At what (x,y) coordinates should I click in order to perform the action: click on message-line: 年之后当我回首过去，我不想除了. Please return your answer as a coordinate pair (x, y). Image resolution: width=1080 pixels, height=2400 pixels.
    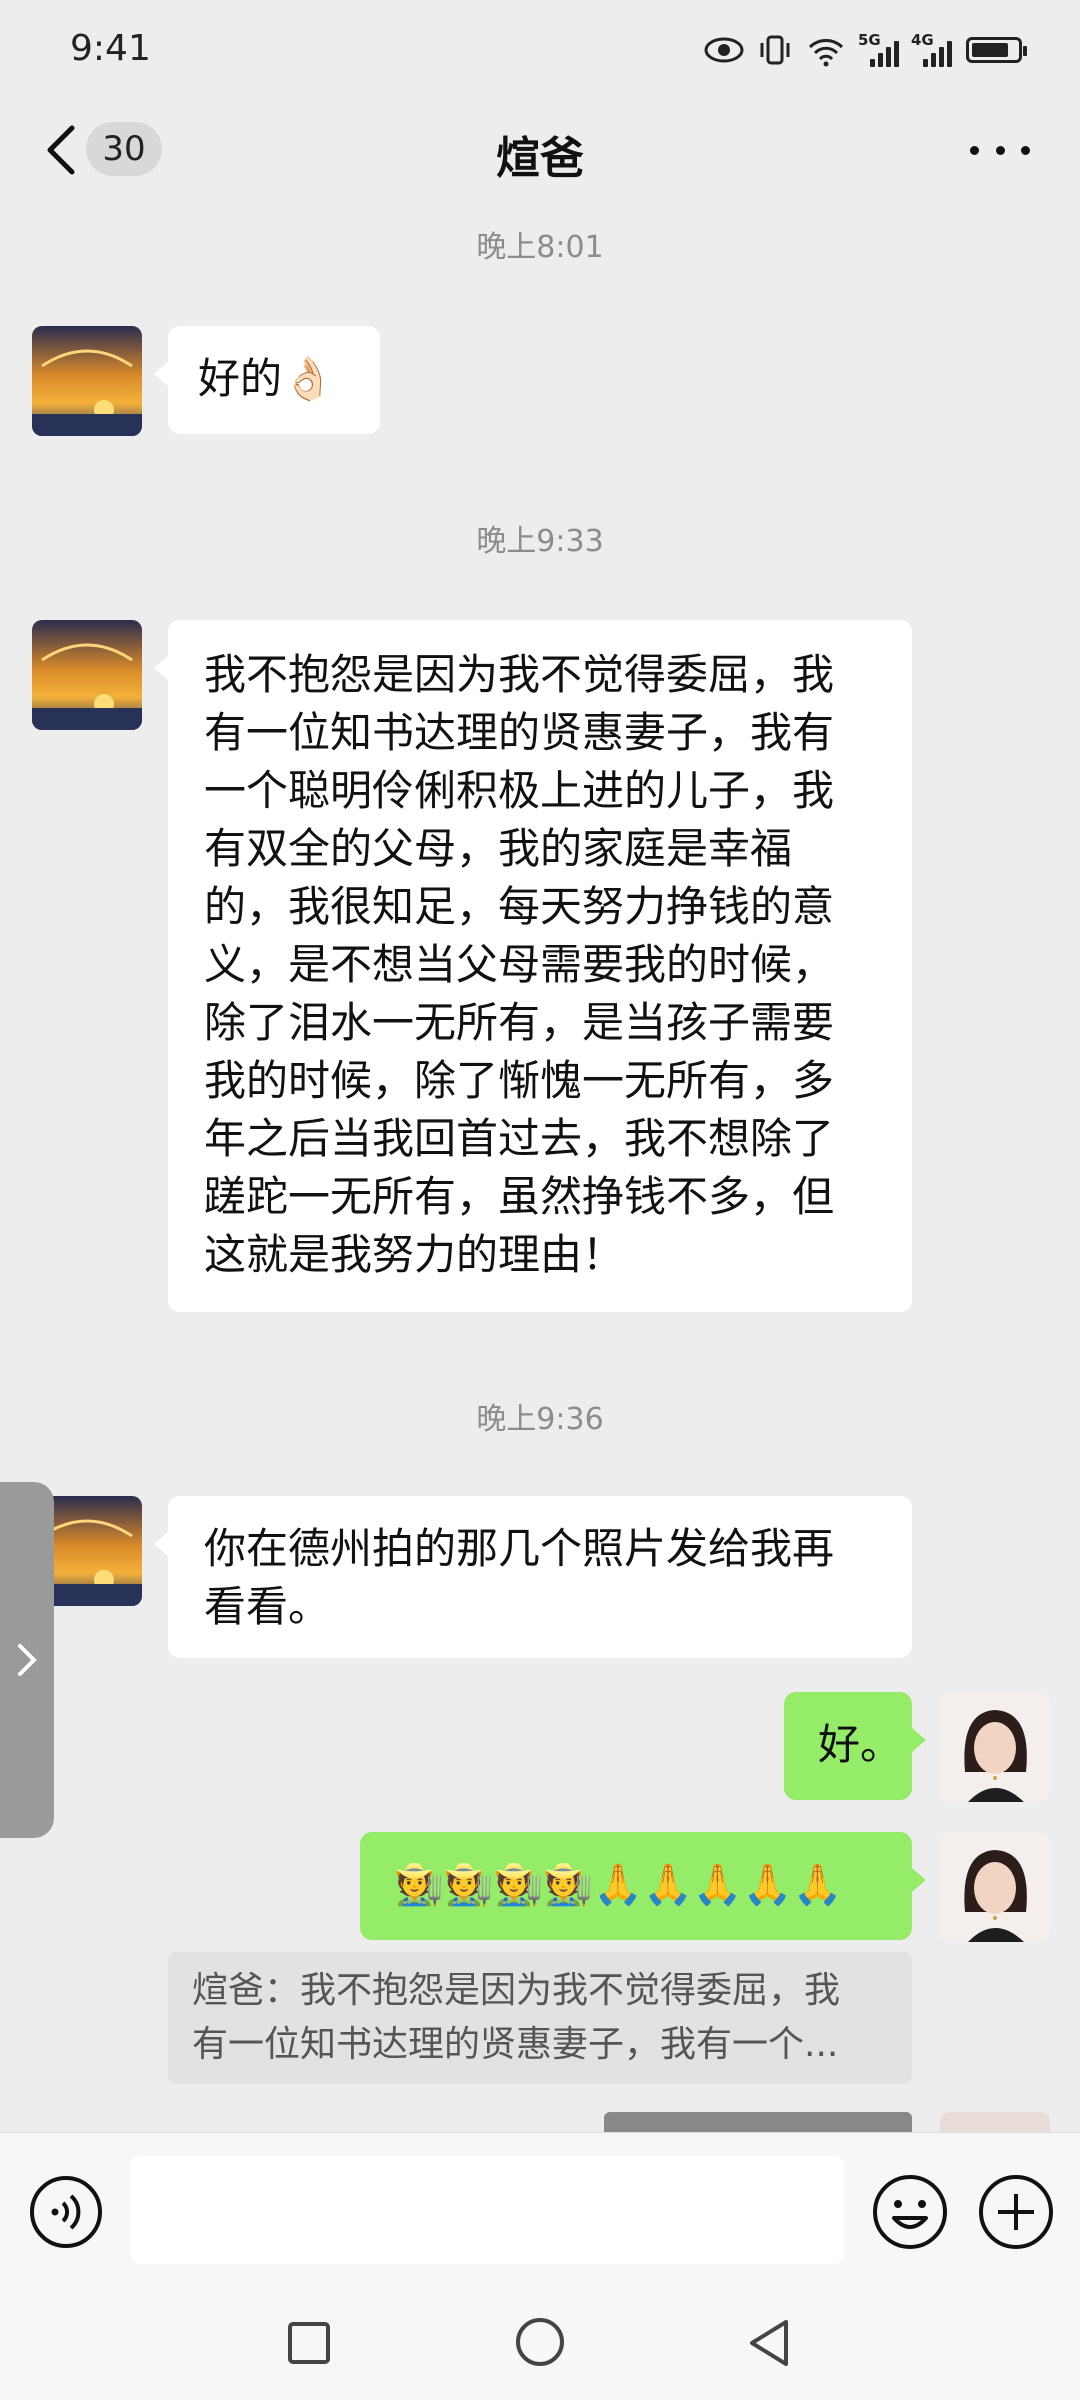
    Looking at the image, I should click on (519, 1138).